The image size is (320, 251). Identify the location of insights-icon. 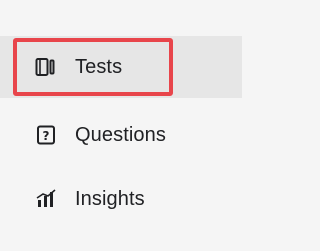
(46, 199).